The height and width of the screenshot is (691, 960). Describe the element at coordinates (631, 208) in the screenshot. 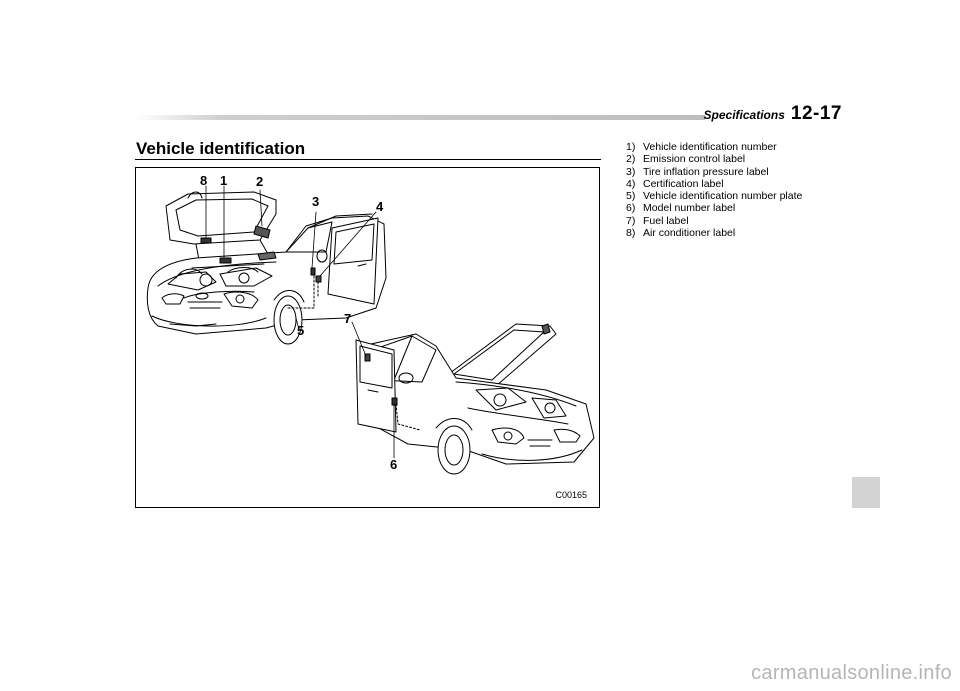

I see `legend-number: 6)` at that location.